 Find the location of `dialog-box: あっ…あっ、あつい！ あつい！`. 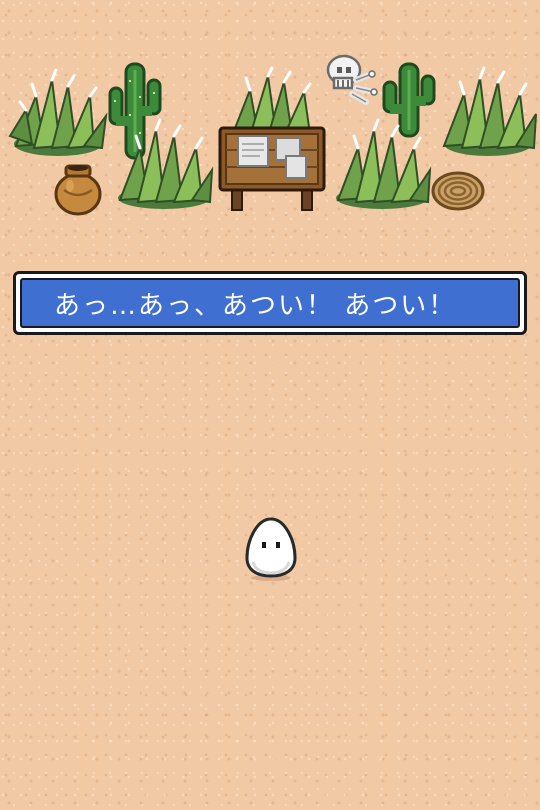

dialog-box: あっ…あっ、あつい！ あつい！ is located at coordinates (270, 303).